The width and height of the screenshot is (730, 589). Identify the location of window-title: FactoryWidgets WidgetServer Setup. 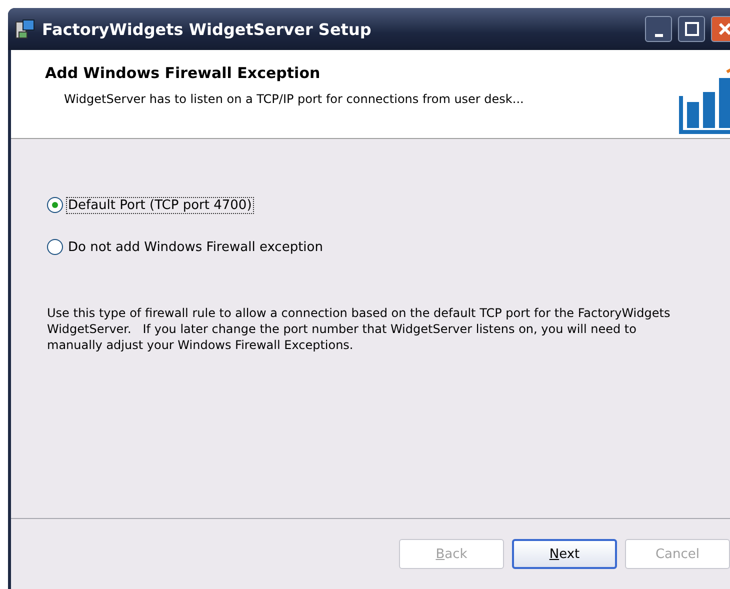
(207, 29).